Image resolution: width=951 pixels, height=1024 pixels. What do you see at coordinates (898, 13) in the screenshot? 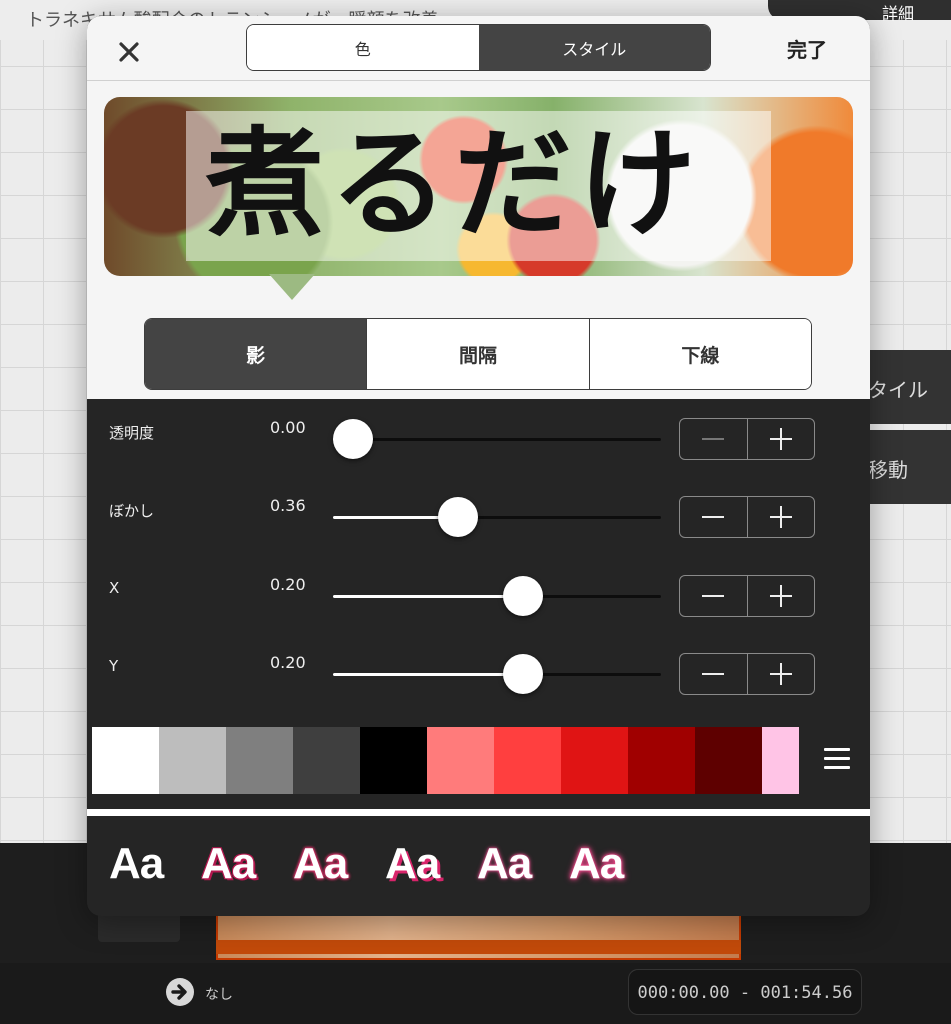
I see `detail-button-label: 詳細` at bounding box center [898, 13].